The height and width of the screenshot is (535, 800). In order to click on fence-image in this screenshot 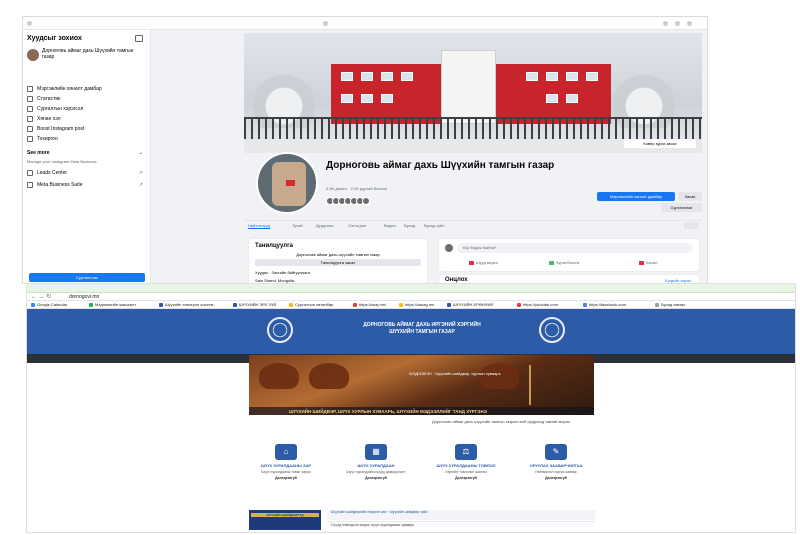, I will do `click(473, 128)`.